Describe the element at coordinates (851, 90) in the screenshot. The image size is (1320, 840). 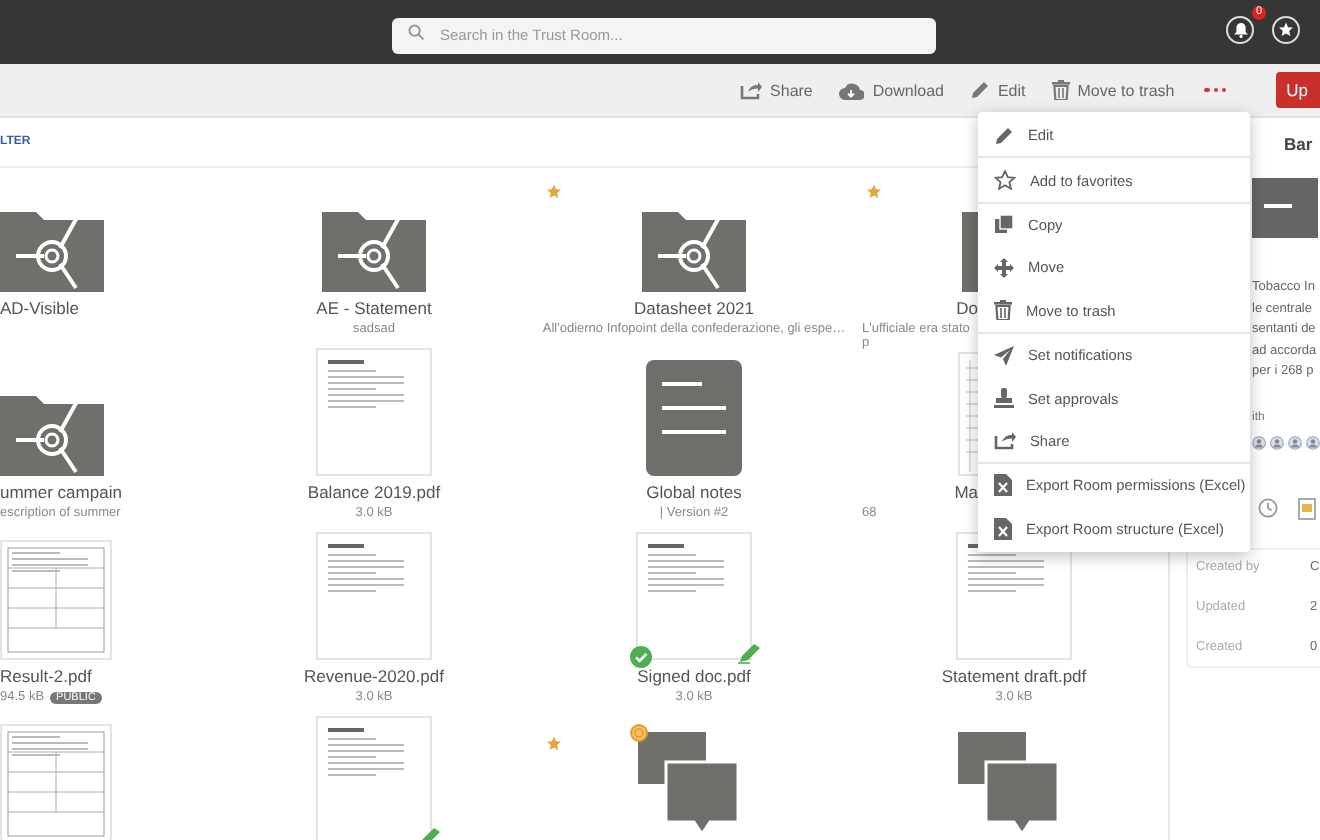
I see `cloud-download-icon` at that location.